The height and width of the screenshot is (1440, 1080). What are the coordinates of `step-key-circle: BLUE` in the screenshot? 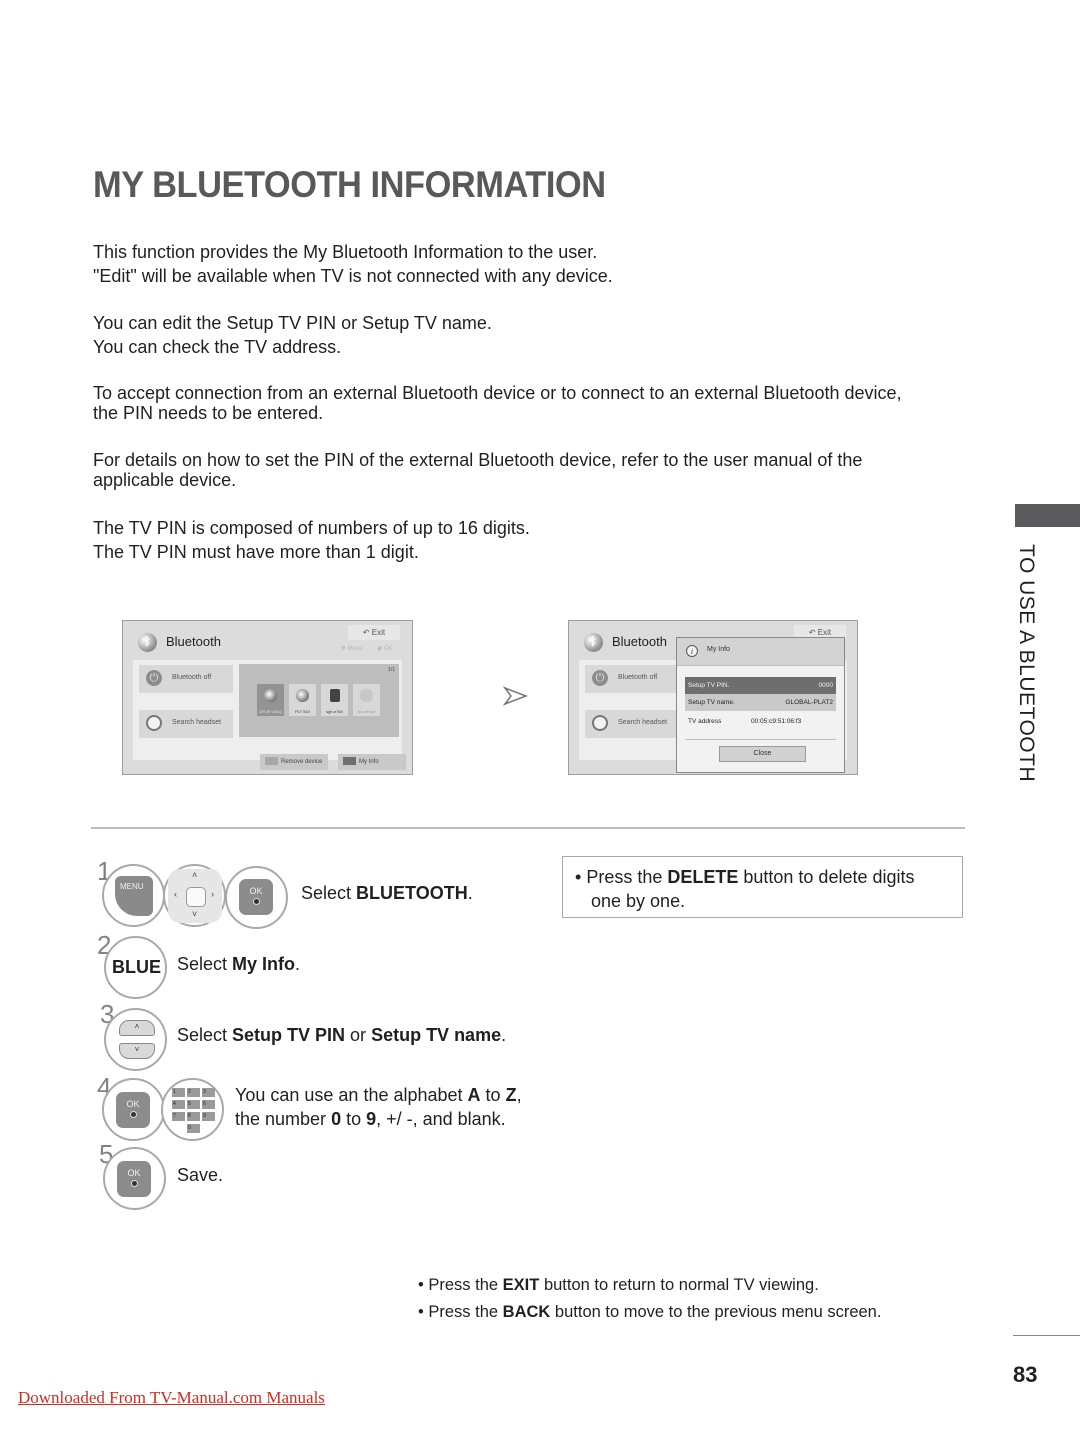 It's located at (135, 967).